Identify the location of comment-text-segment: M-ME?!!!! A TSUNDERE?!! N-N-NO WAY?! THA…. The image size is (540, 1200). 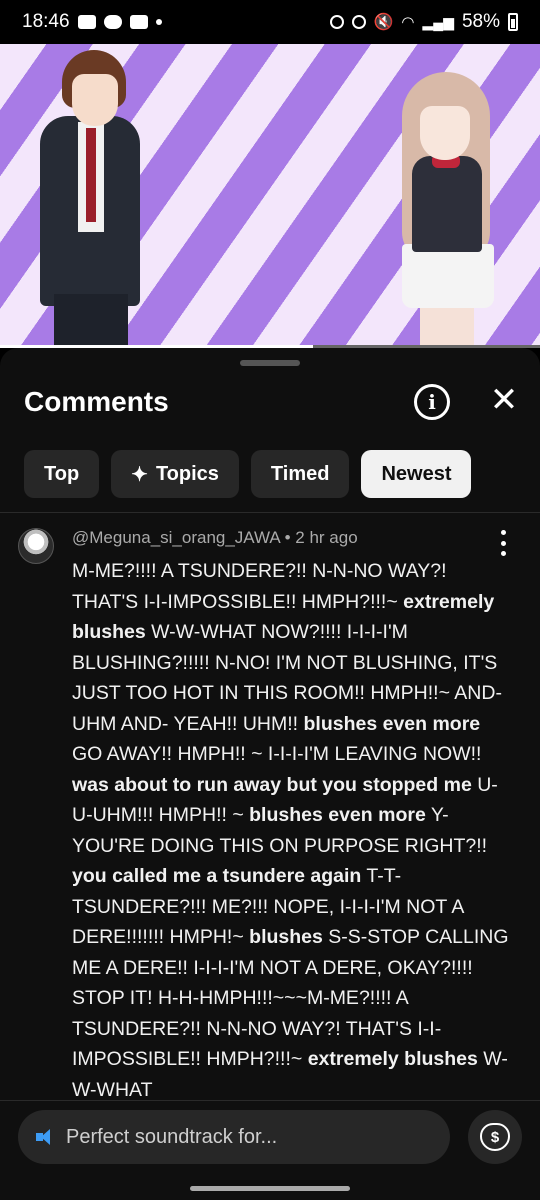
(259, 586).